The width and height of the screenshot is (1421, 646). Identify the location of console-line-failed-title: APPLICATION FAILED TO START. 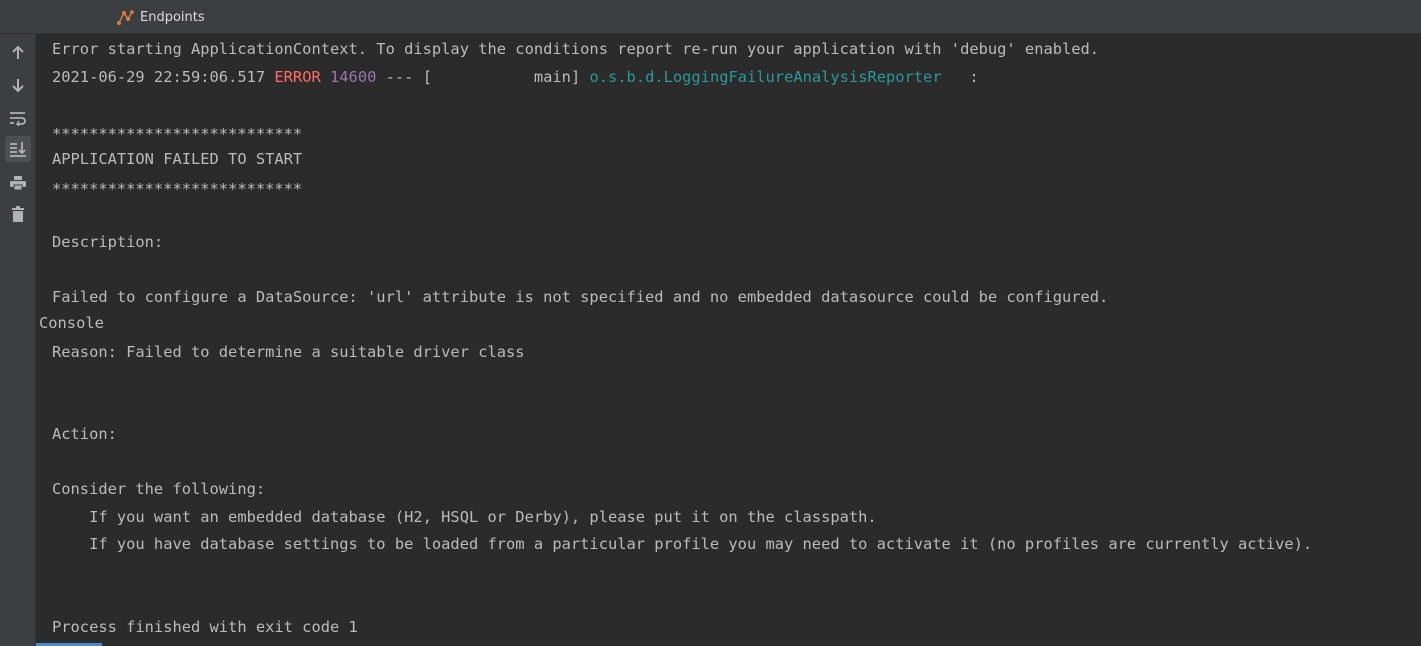
(177, 159).